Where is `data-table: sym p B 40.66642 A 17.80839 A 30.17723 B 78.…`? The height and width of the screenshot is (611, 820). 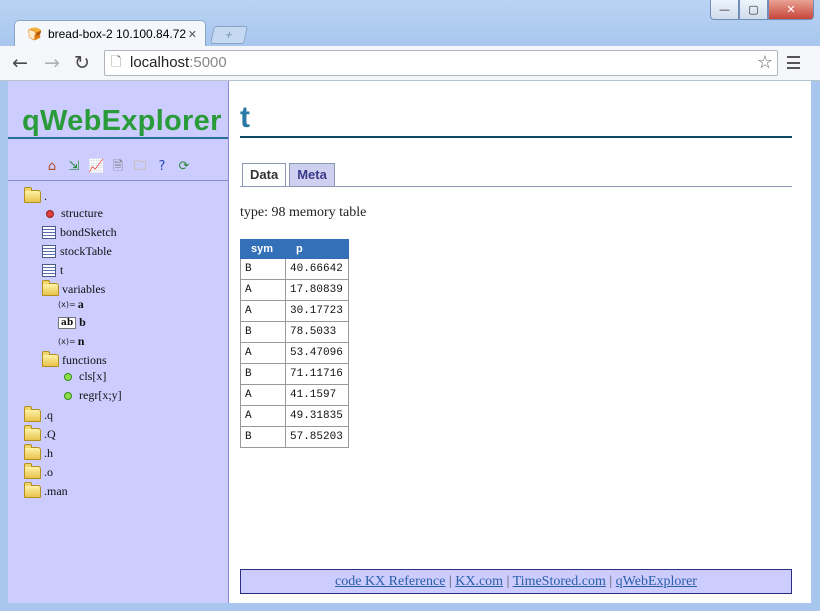 data-table: sym p B 40.66642 A 17.80839 A 30.17723 B 78.… is located at coordinates (294, 343).